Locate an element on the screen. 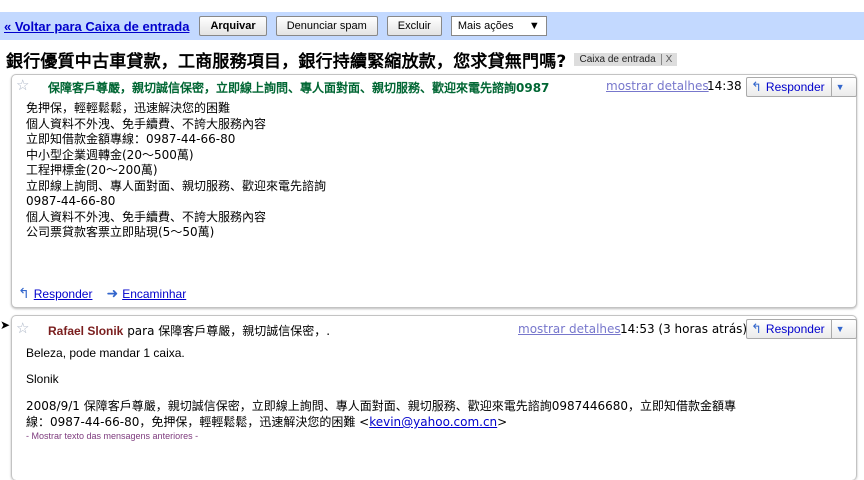 This screenshot has width=864, height=480. current-message-pointer-icon: ➤ is located at coordinates (5, 325).